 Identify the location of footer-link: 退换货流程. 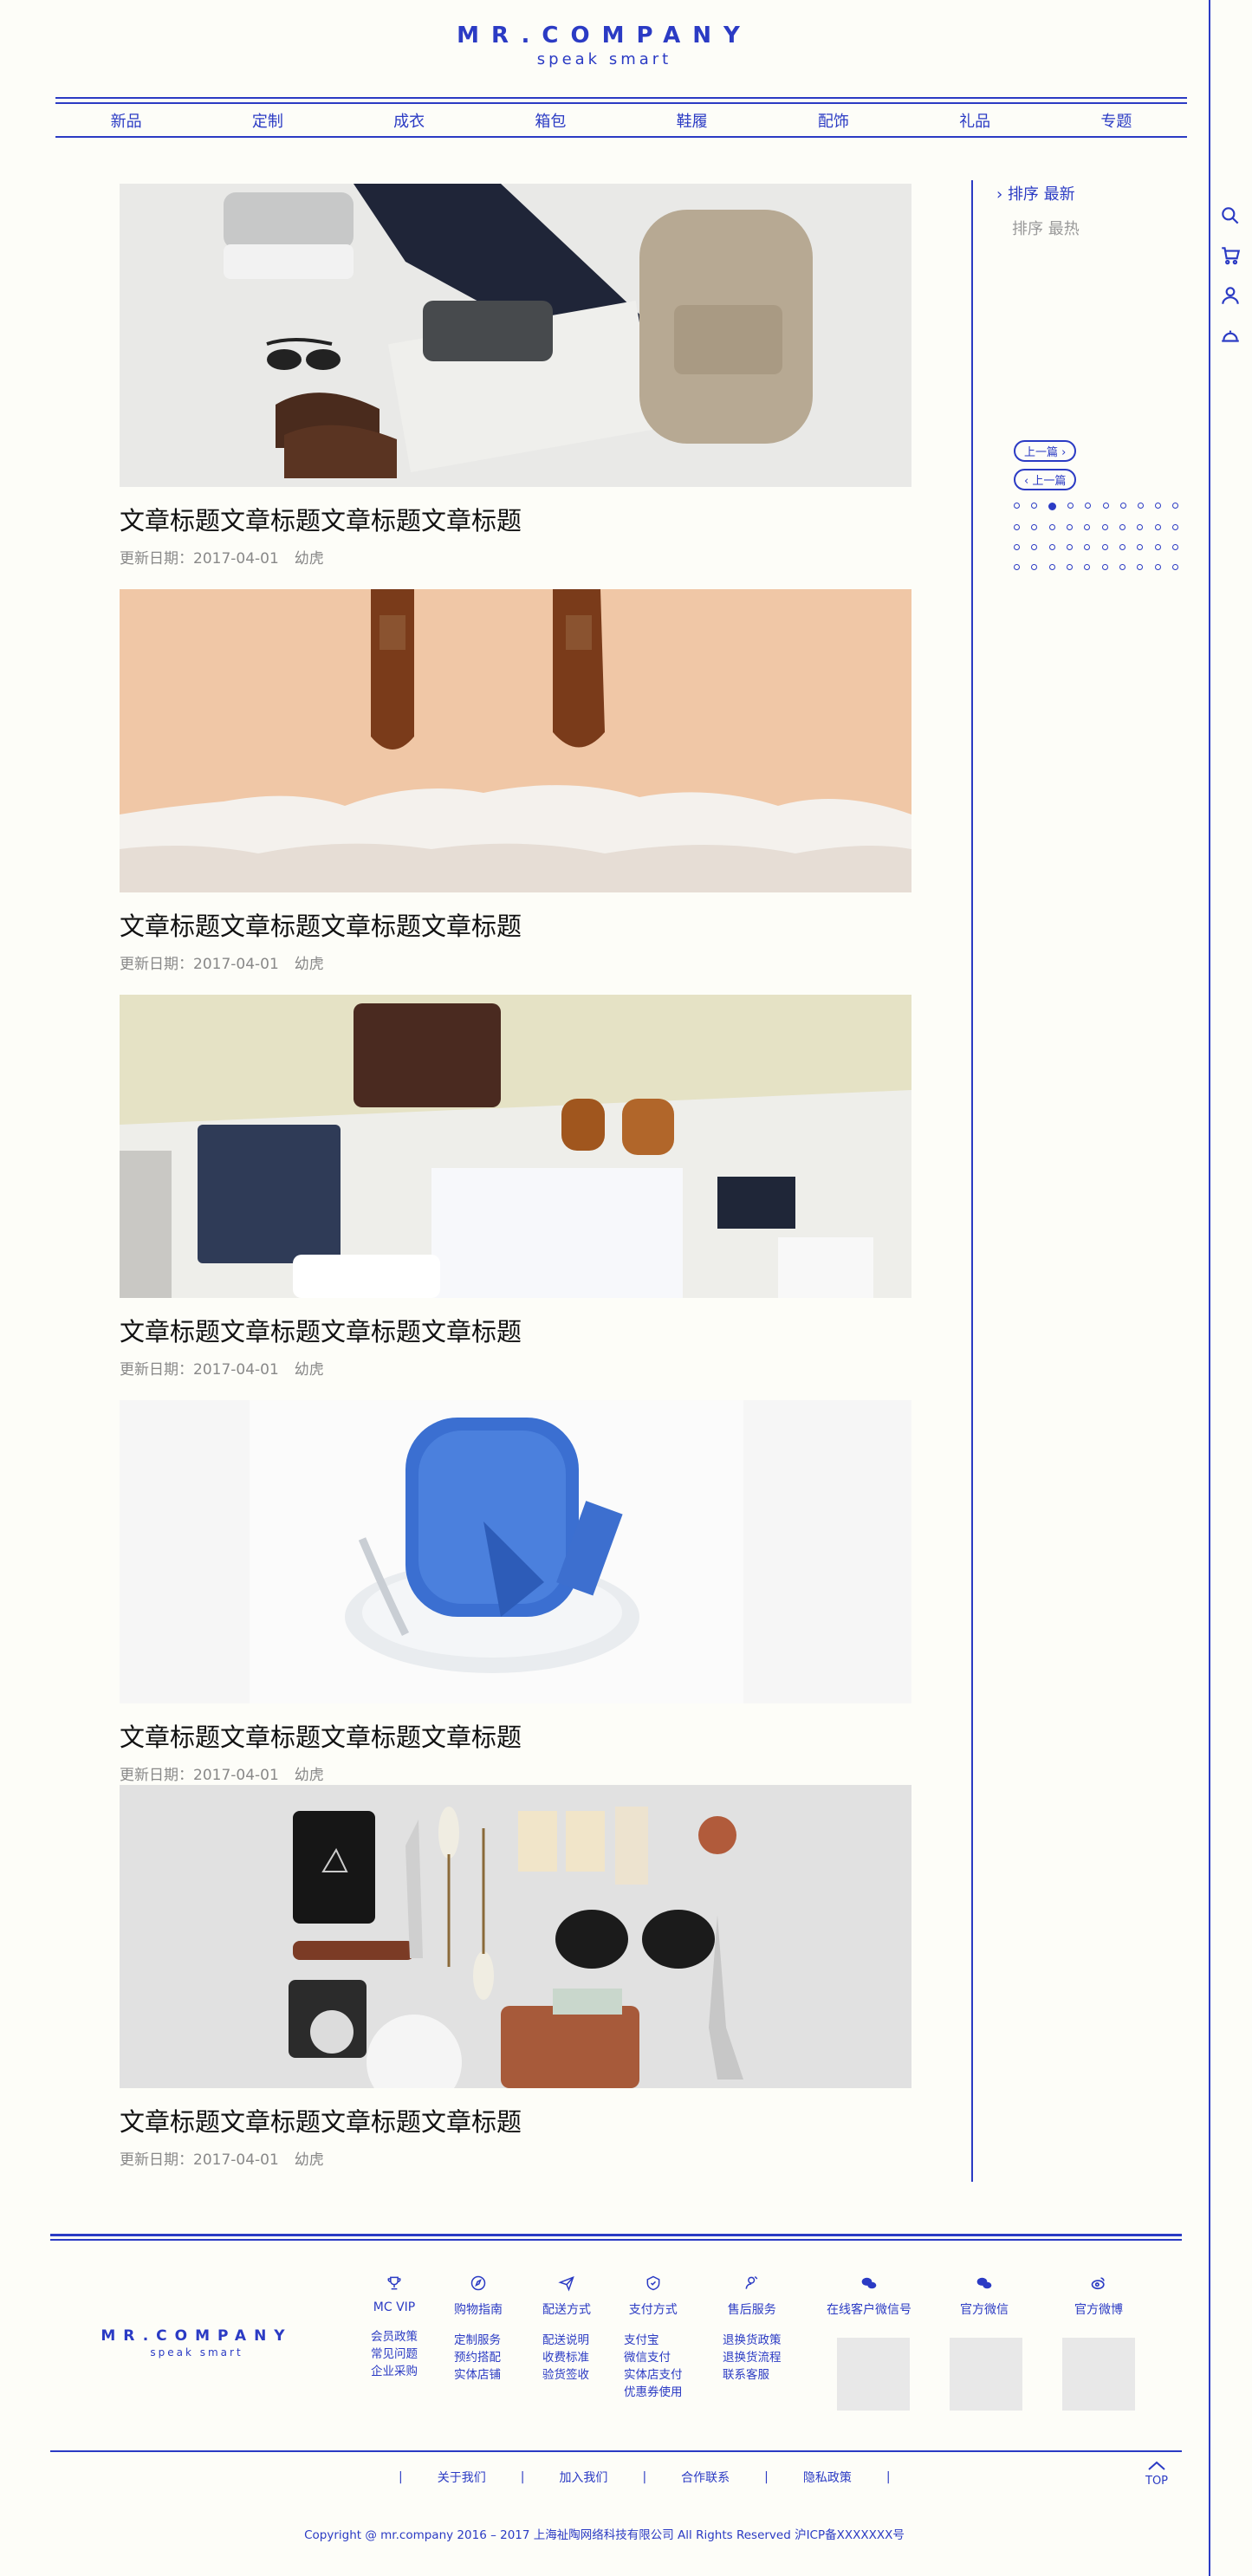
(752, 2358).